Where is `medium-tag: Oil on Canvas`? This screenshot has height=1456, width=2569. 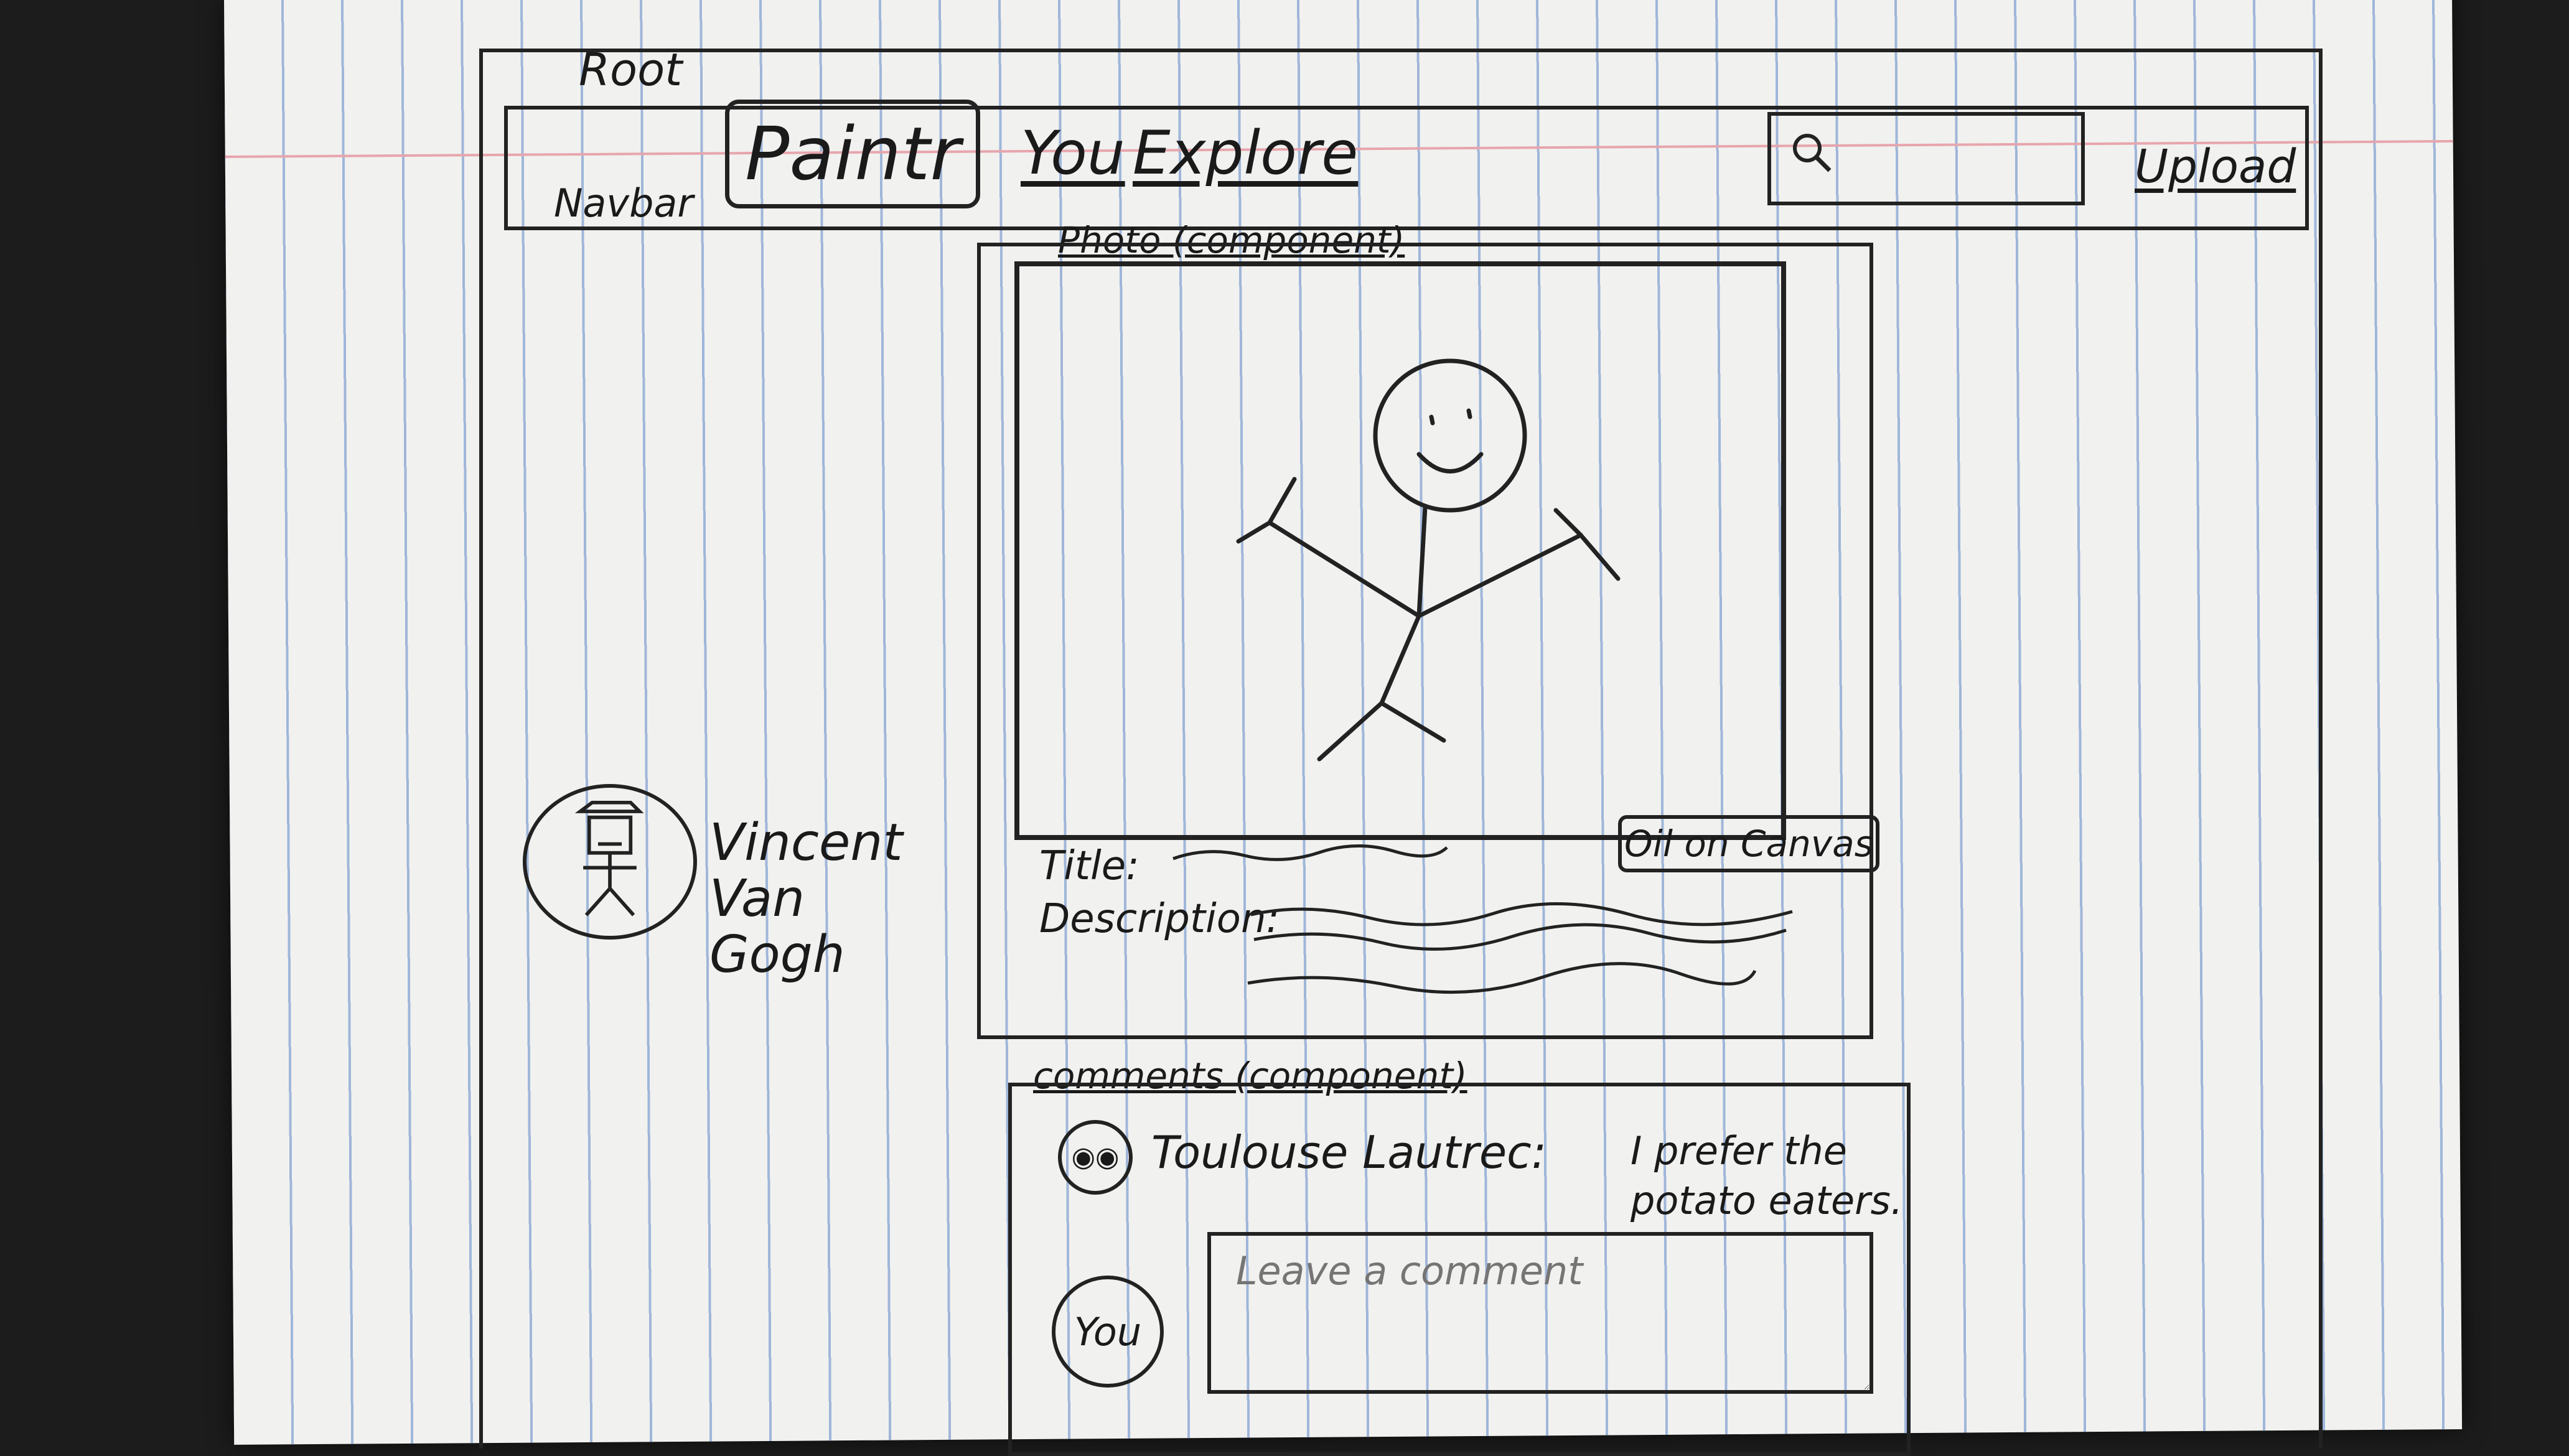
medium-tag: Oil on Canvas is located at coordinates (1748, 843).